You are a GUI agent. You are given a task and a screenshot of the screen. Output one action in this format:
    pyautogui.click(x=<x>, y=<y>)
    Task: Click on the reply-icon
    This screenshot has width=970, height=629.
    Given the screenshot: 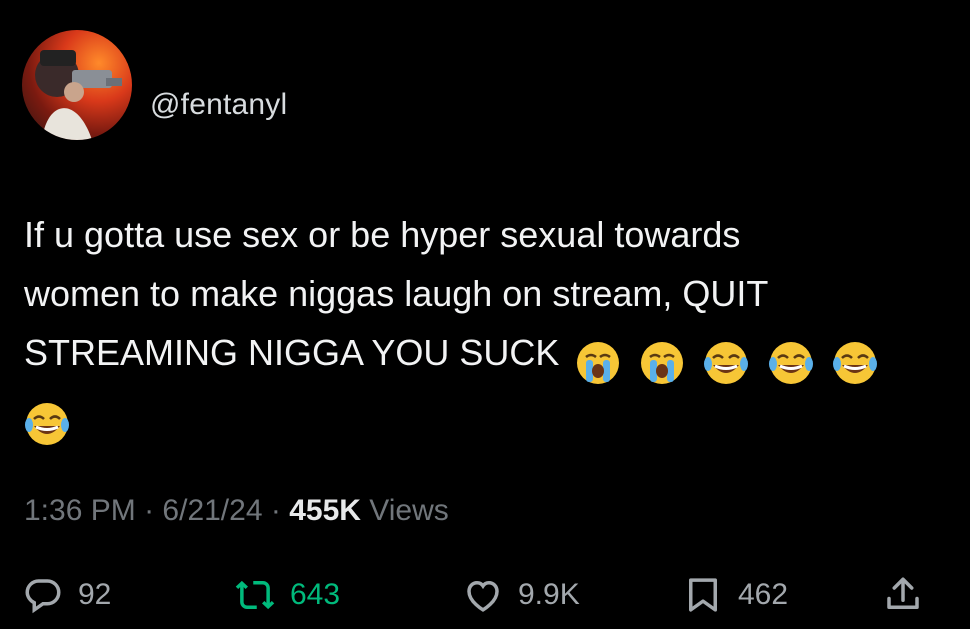 What is the action you would take?
    pyautogui.click(x=43, y=596)
    